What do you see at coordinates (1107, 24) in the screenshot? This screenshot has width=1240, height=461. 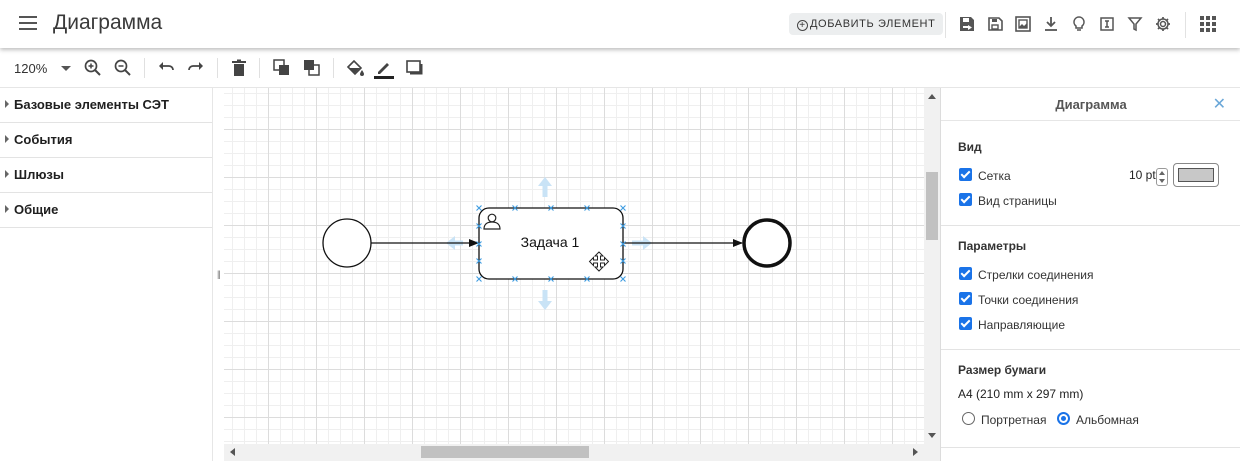 I see `text-icon` at bounding box center [1107, 24].